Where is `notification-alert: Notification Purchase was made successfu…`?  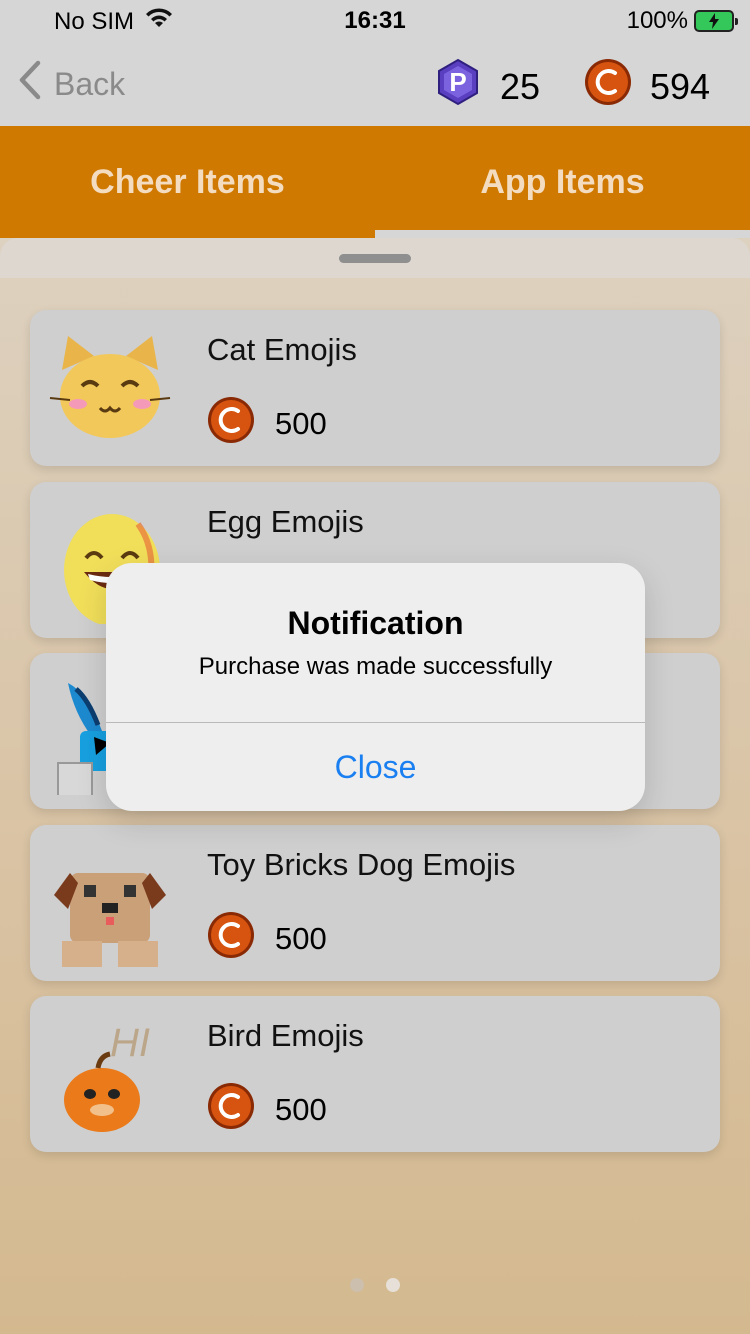 notification-alert: Notification Purchase was made successfu… is located at coordinates (375, 687).